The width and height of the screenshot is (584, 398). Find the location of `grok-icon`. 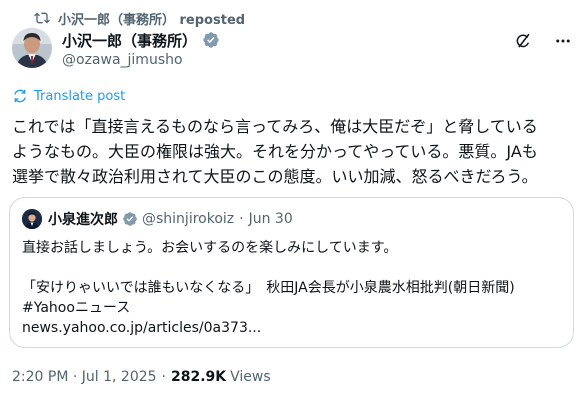

grok-icon is located at coordinates (523, 41).